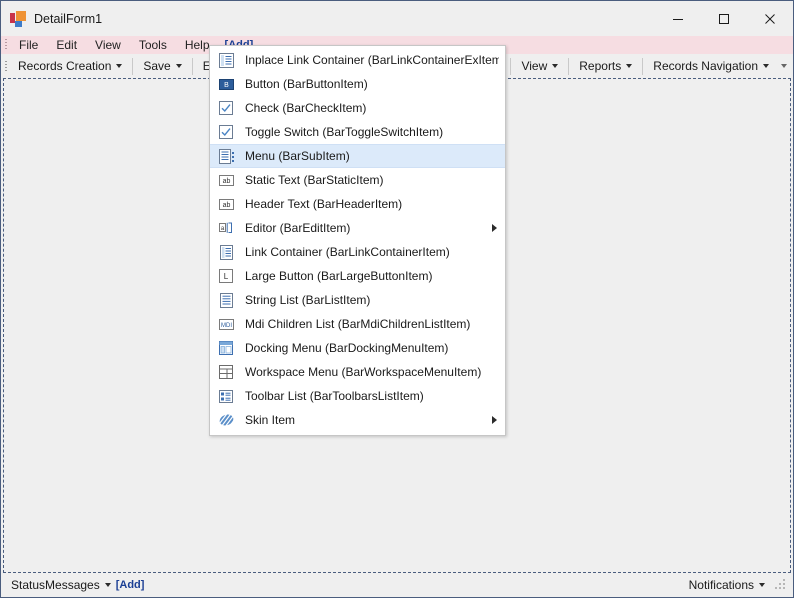  What do you see at coordinates (270, 420) in the screenshot?
I see `menu-item-label: Skin Item` at bounding box center [270, 420].